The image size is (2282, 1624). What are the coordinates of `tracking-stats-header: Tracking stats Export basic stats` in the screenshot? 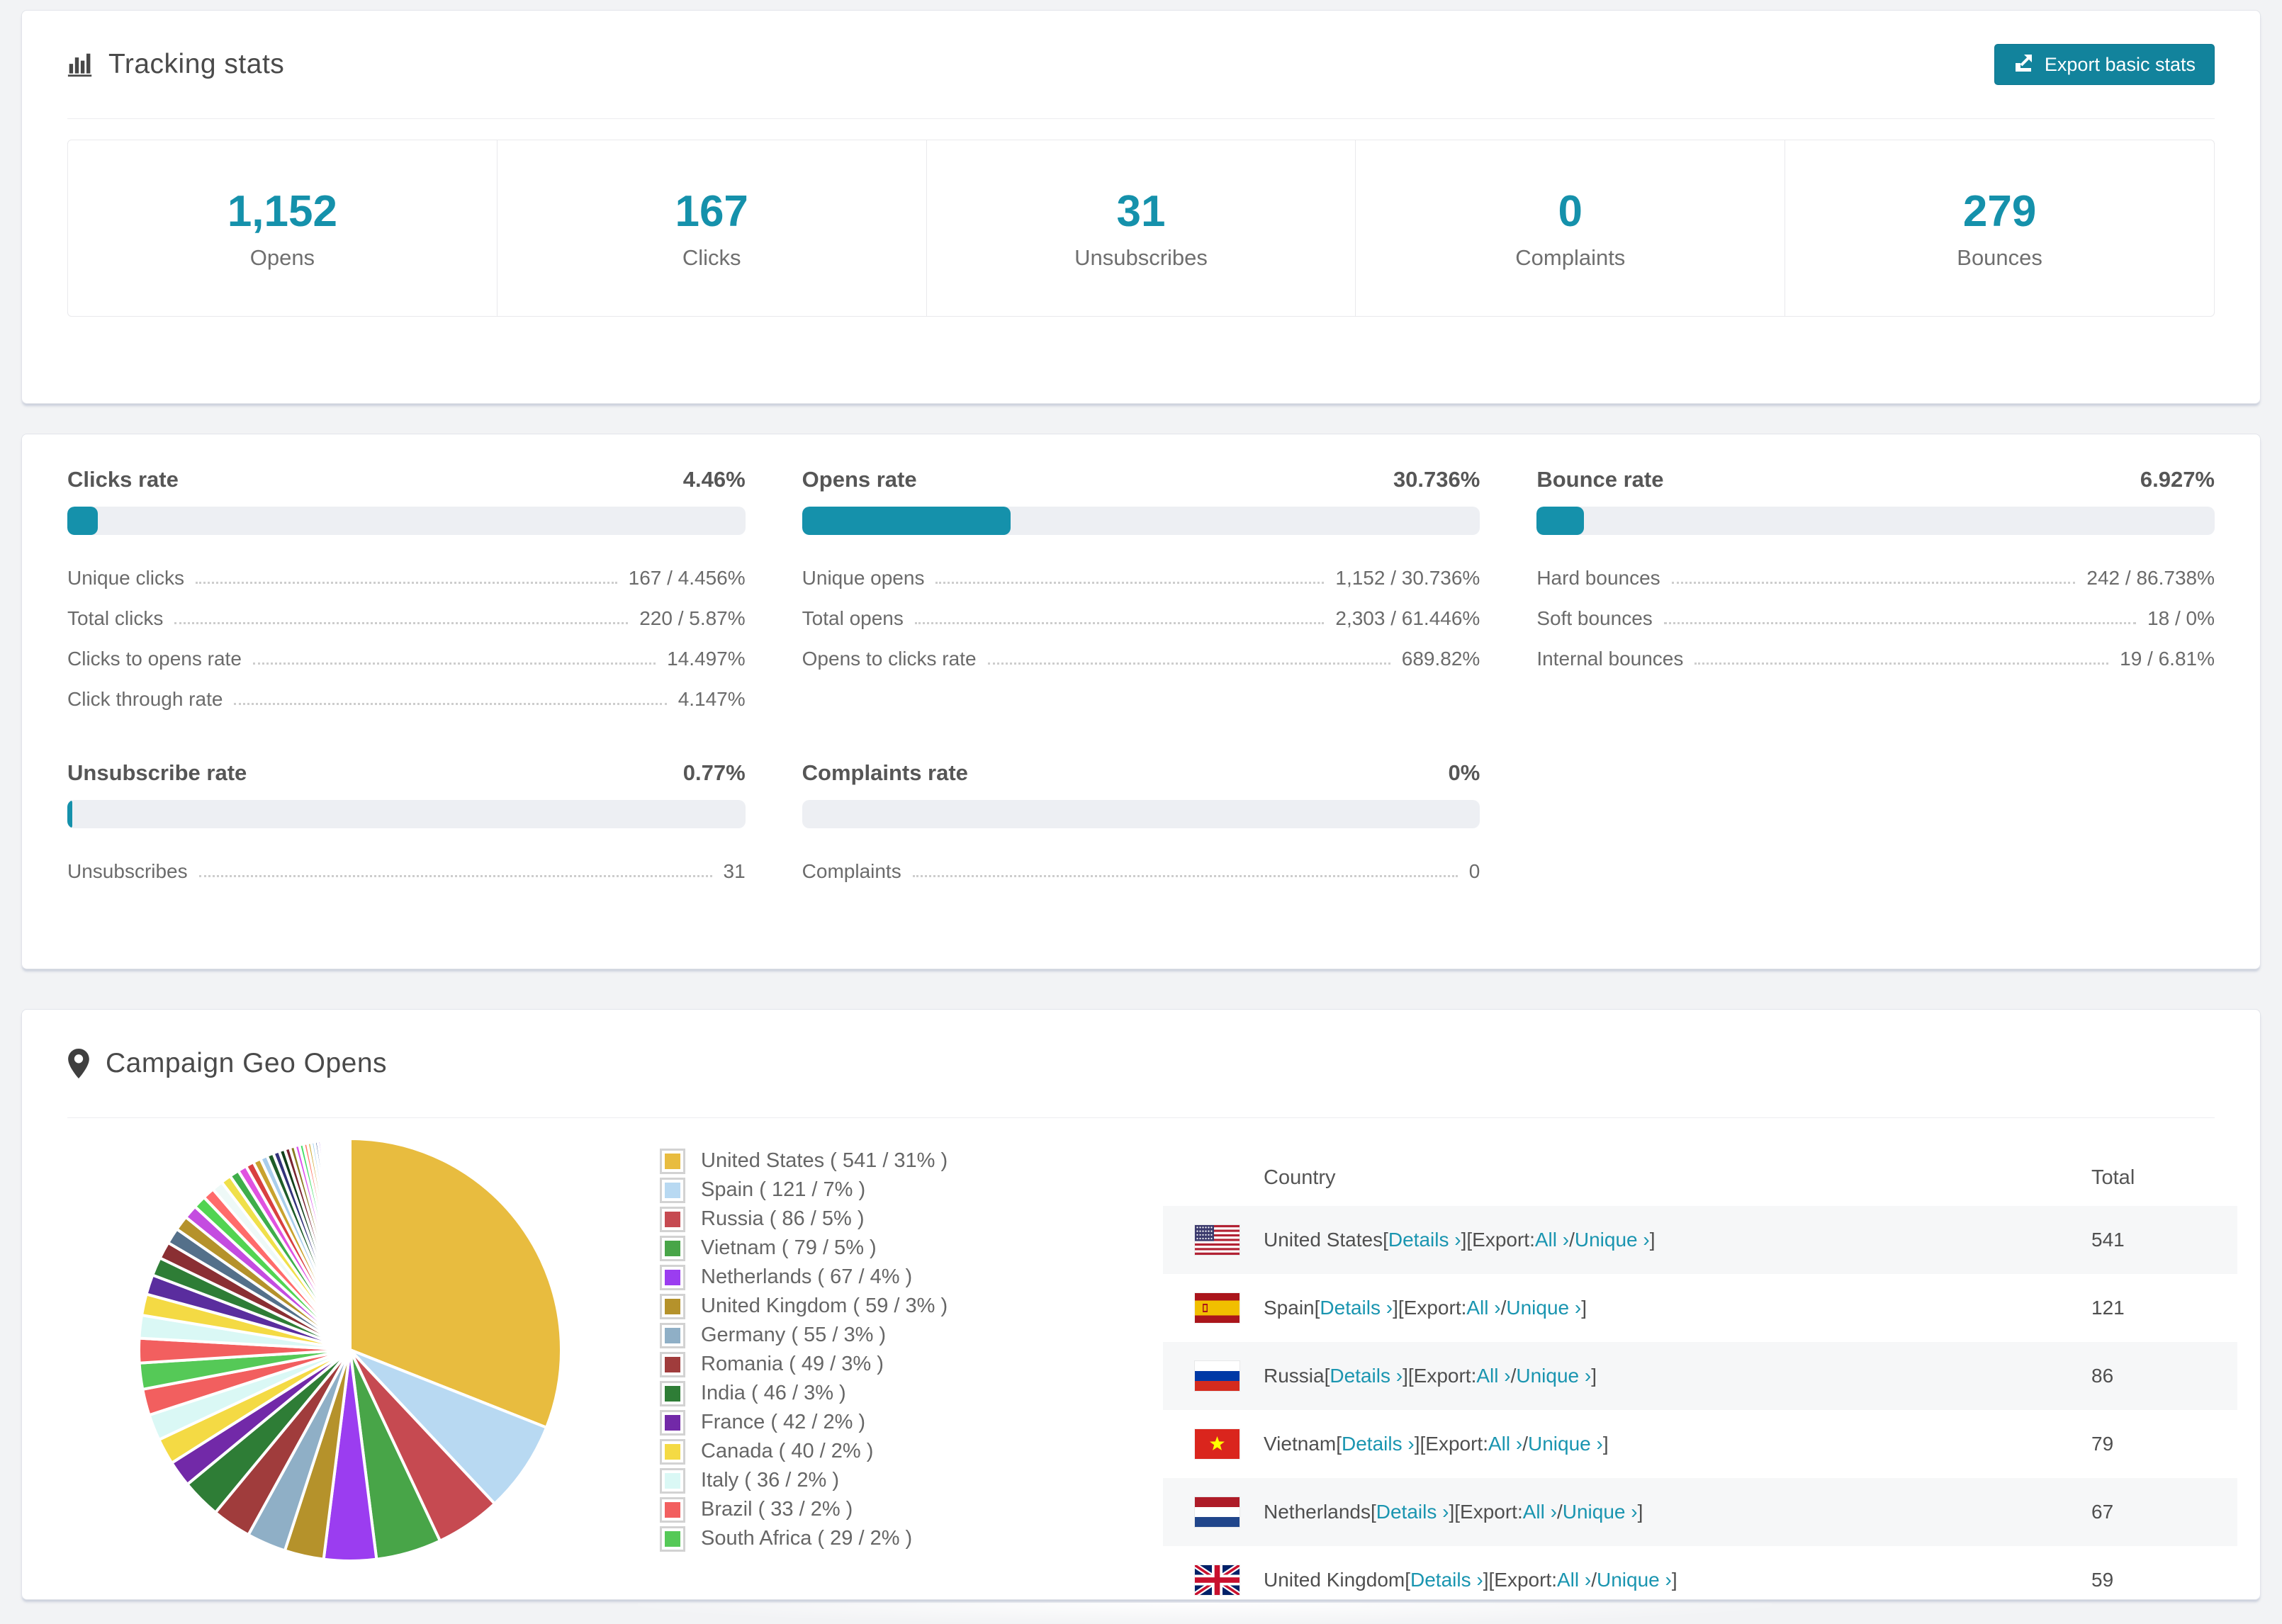 It's located at (1141, 65).